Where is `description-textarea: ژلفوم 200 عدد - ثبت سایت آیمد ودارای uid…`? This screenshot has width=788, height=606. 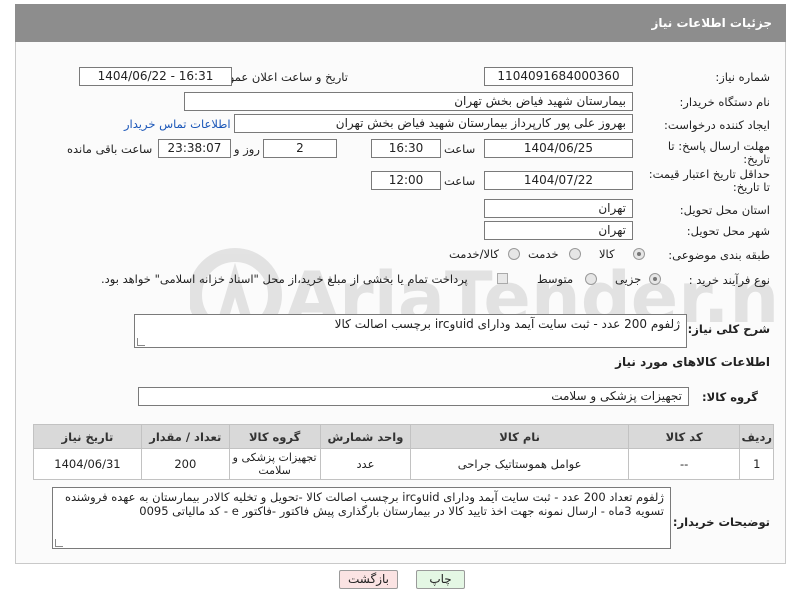 description-textarea: ژلفوم 200 عدد - ثبت سایت آیمد ودارای uid… is located at coordinates (410, 331).